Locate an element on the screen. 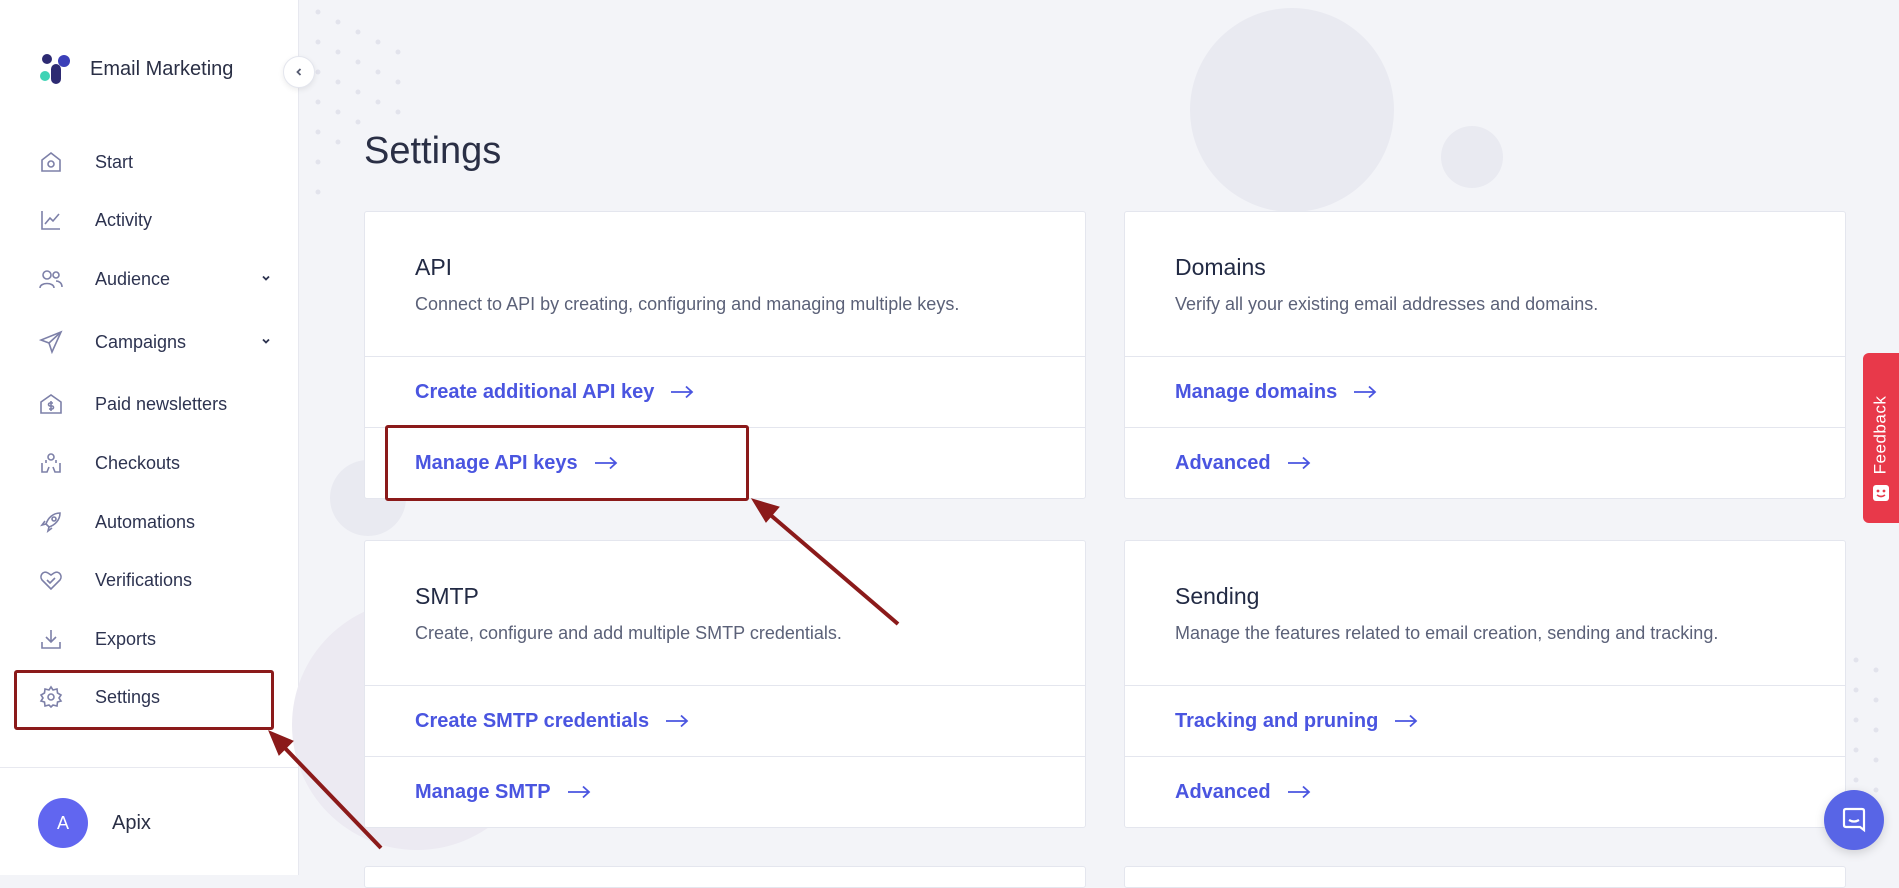 The height and width of the screenshot is (888, 1899). sidebar-divider is located at coordinates (149, 767).